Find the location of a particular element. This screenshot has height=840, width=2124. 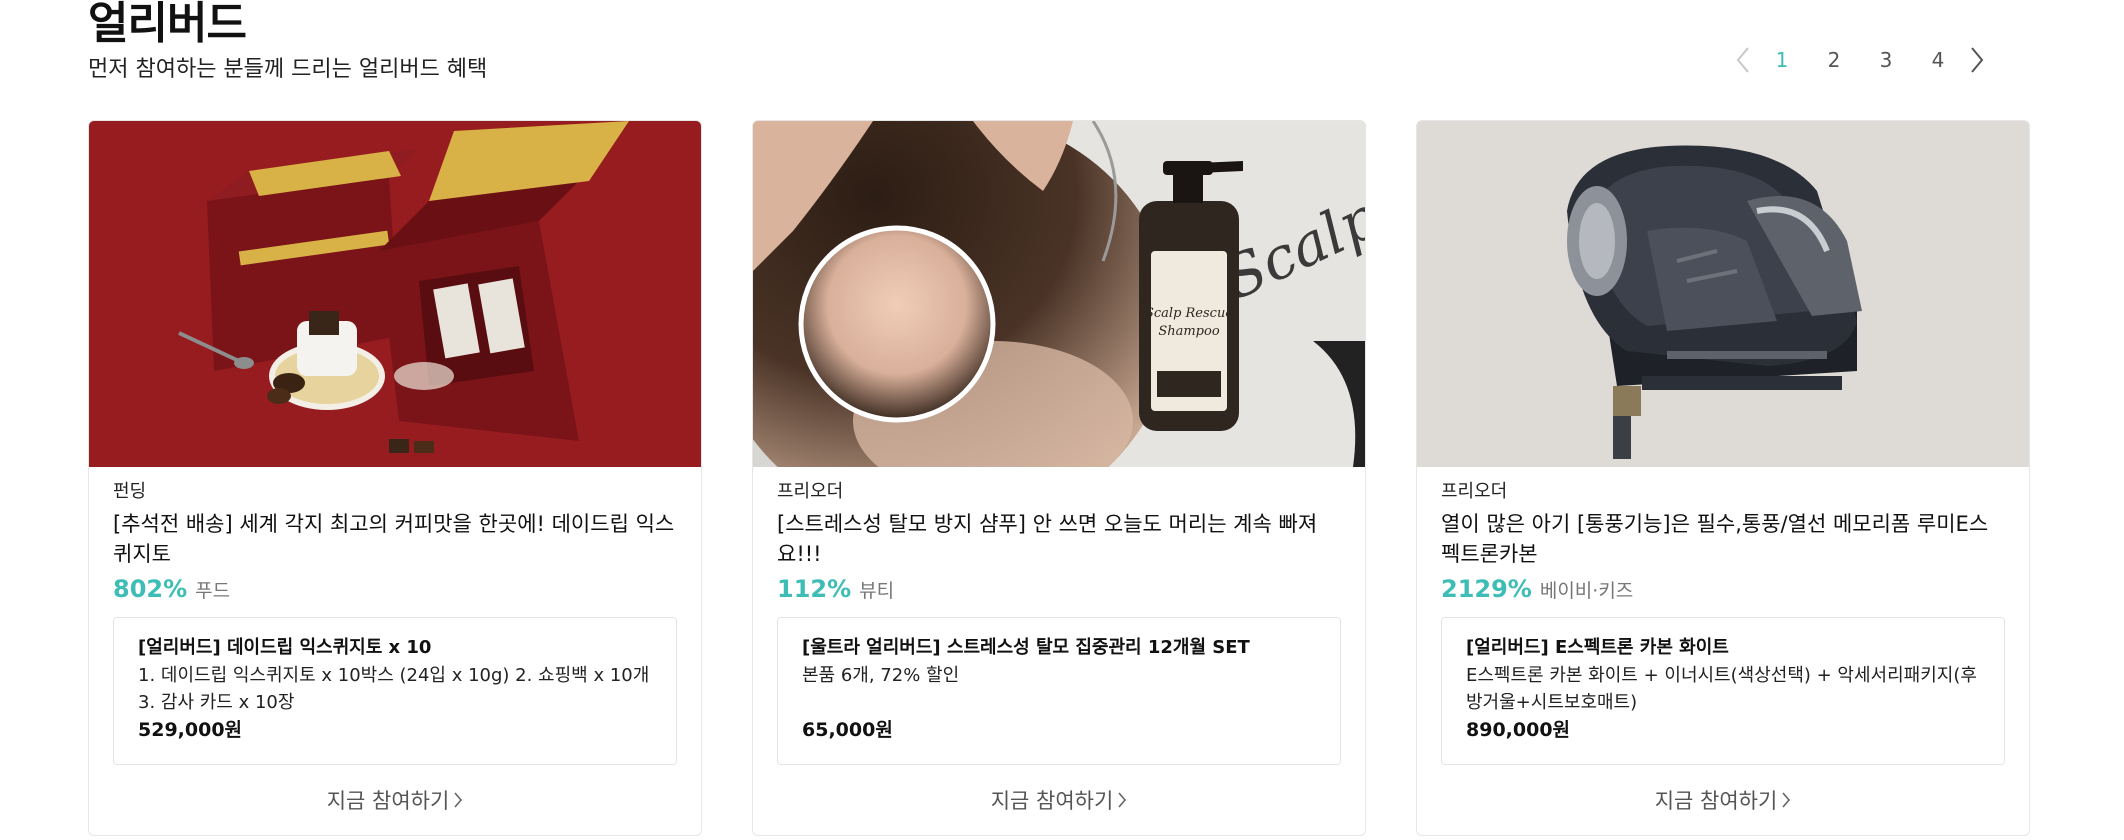

reward-price: 65,000원 is located at coordinates (847, 730).